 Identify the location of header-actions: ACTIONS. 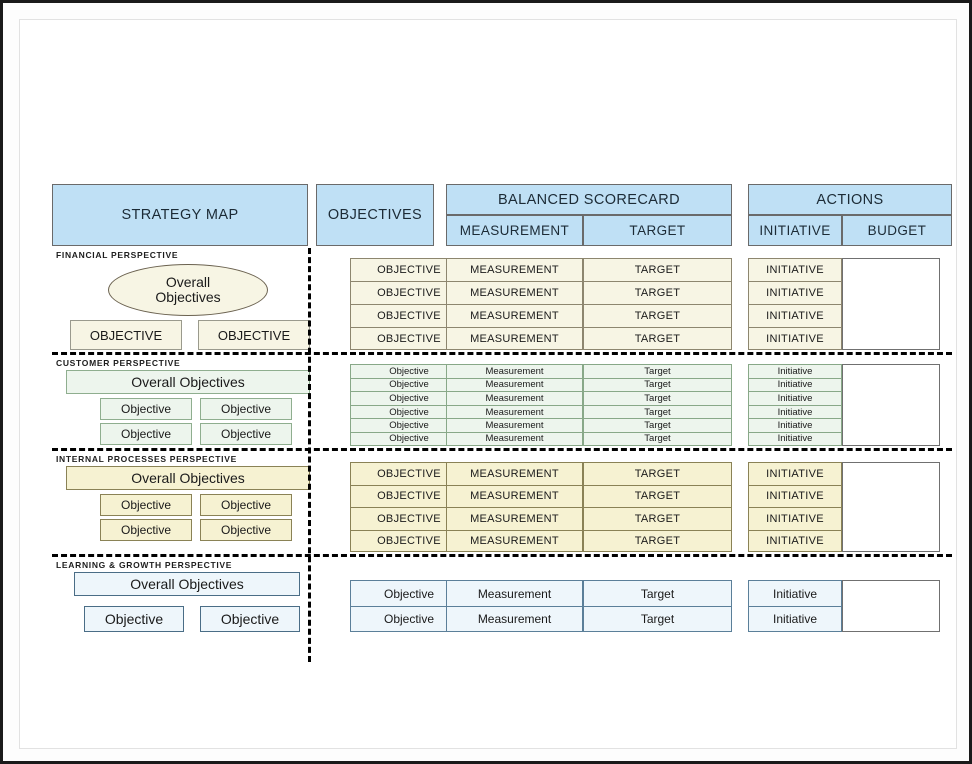
(850, 199).